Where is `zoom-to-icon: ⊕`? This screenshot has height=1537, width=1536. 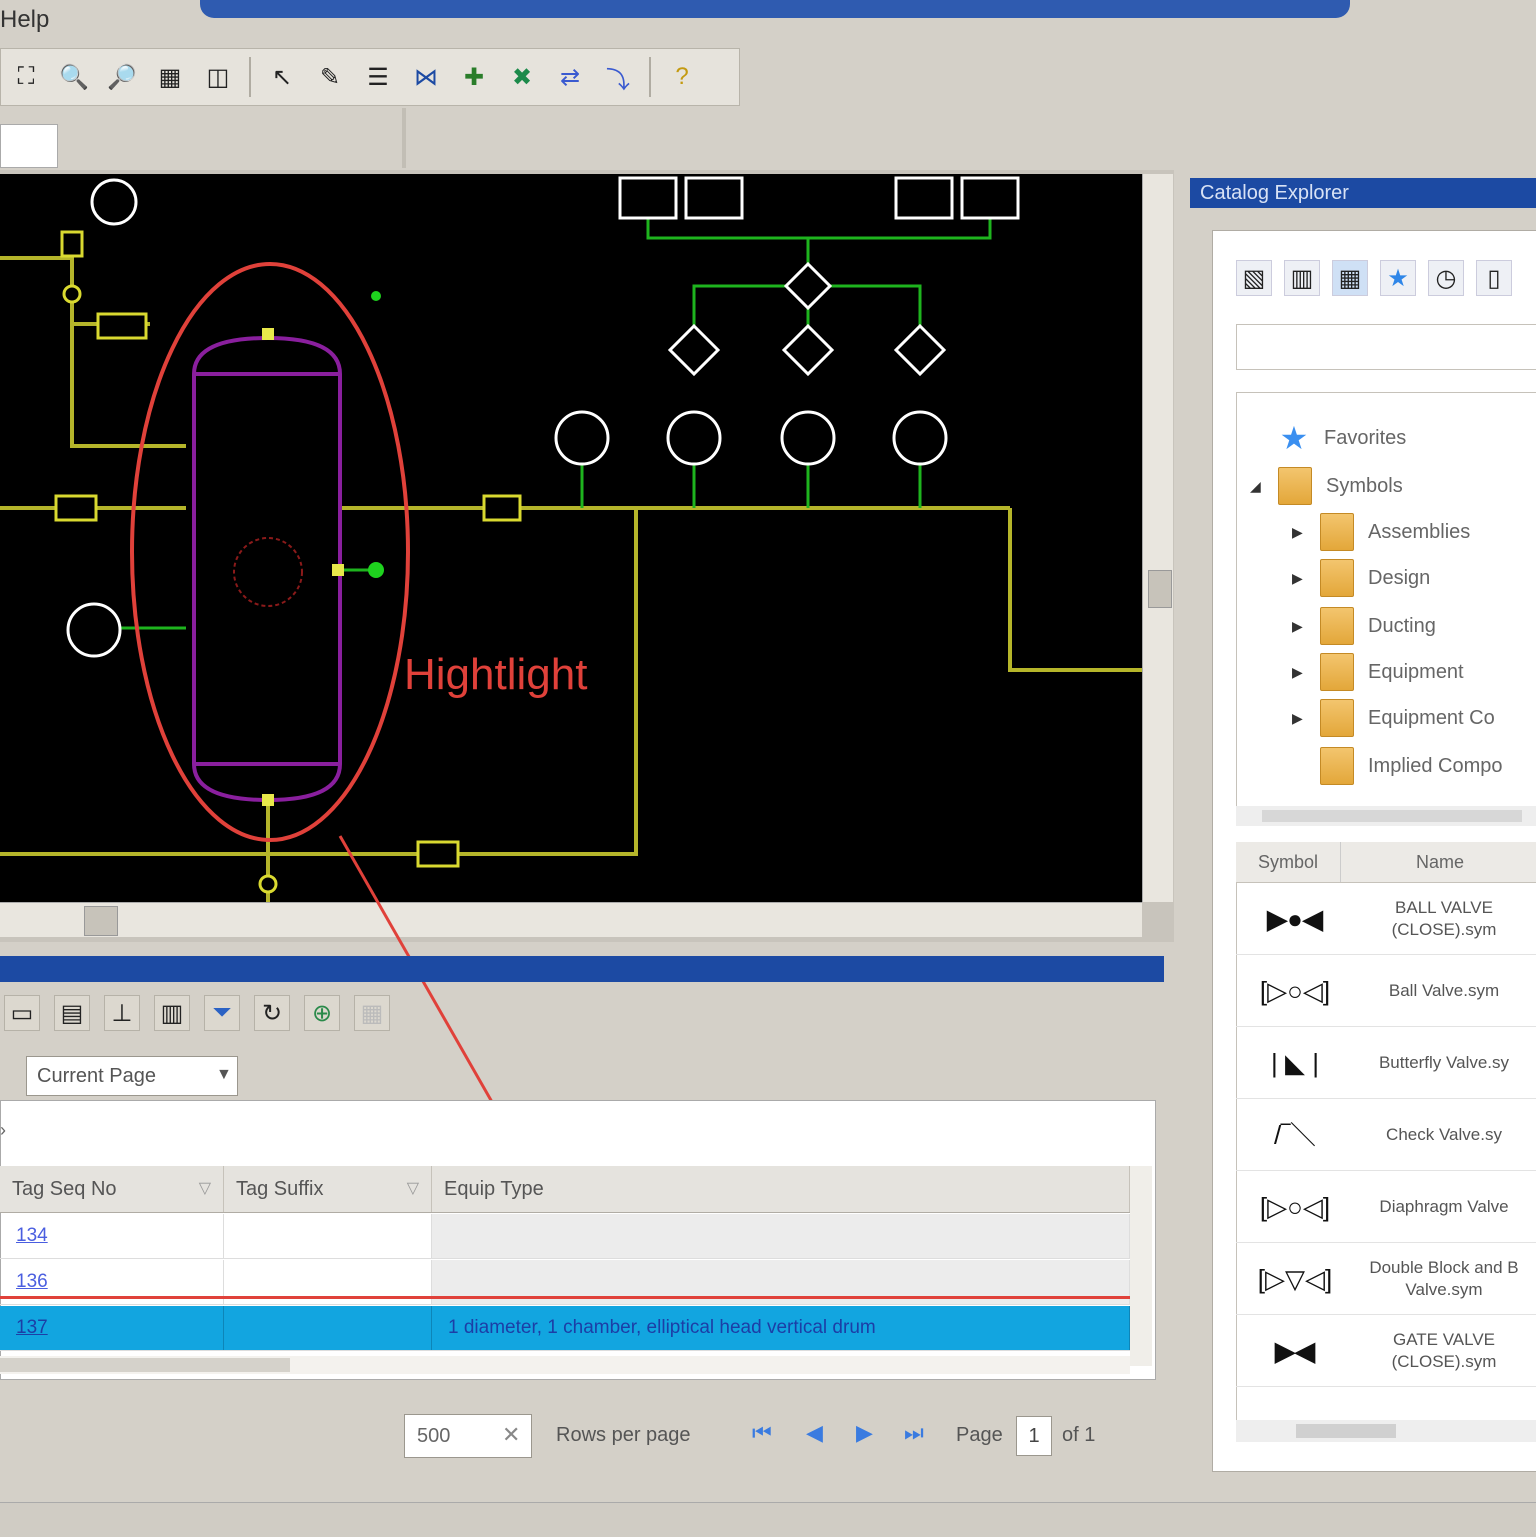
zoom-to-icon: ⊕ is located at coordinates (322, 1013).